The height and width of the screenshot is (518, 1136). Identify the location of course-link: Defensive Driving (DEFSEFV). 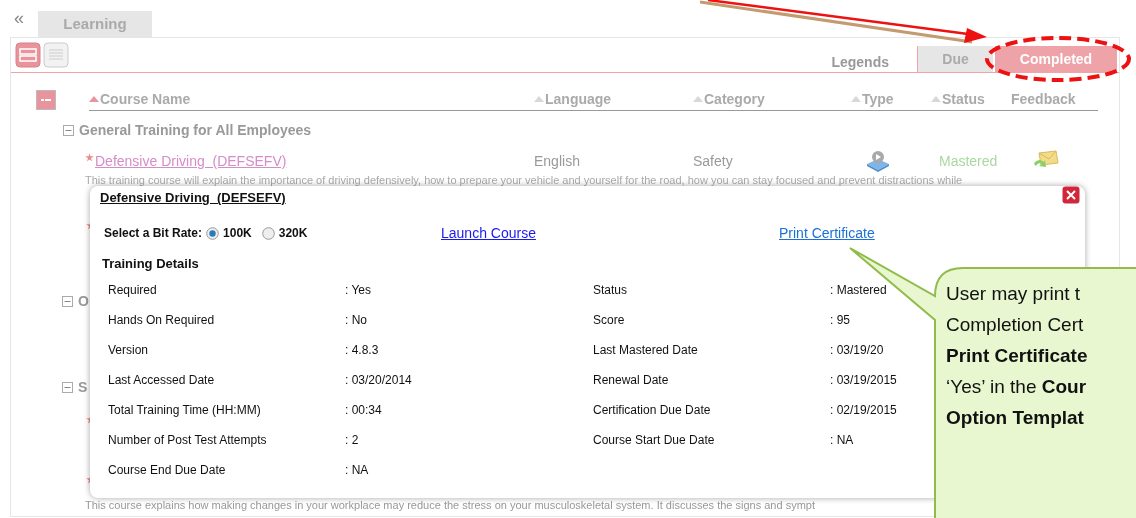
(191, 161).